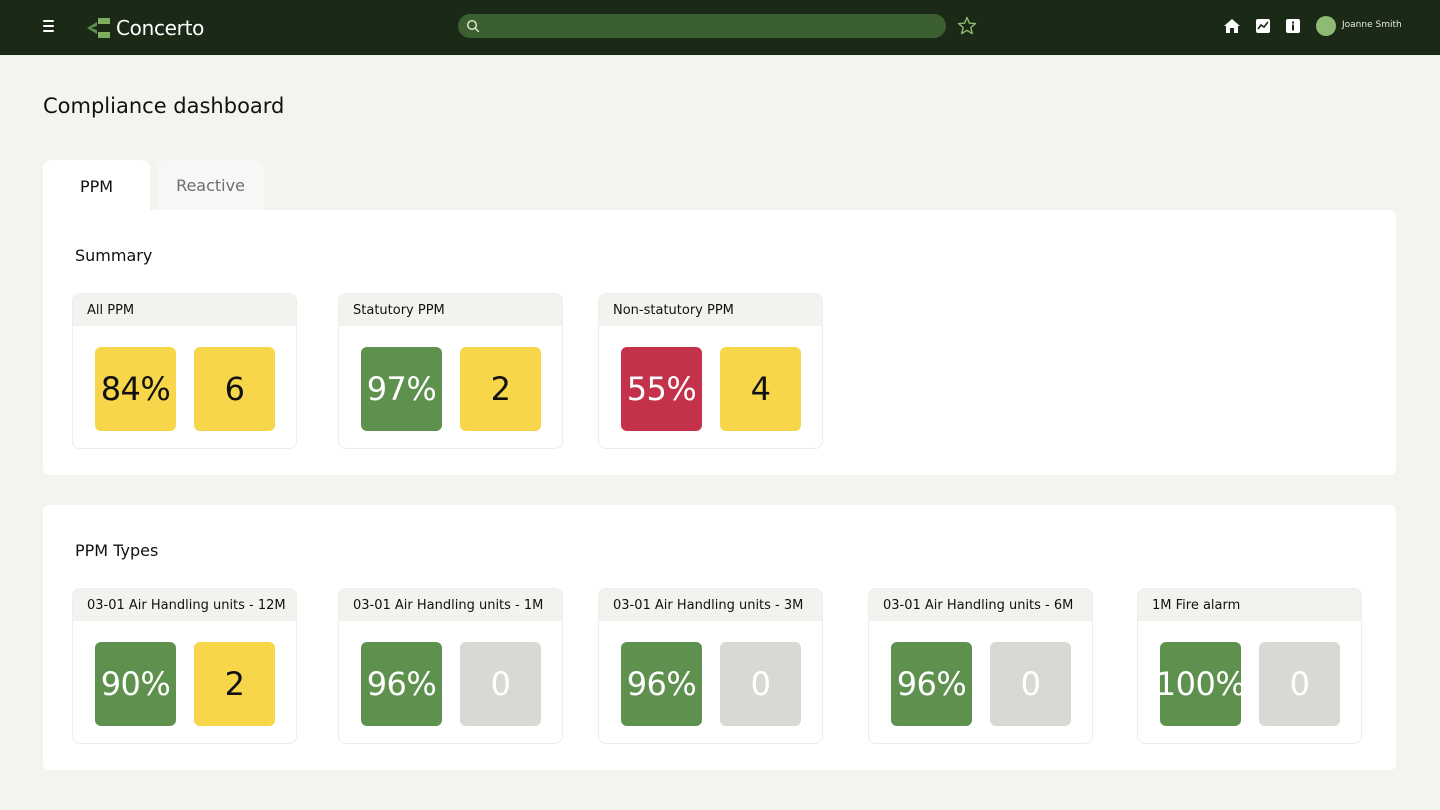 This screenshot has height=810, width=1440. What do you see at coordinates (184, 666) in the screenshot?
I see `ppm-type-card: 03-01 Air Handling units - 12M 90% 2` at bounding box center [184, 666].